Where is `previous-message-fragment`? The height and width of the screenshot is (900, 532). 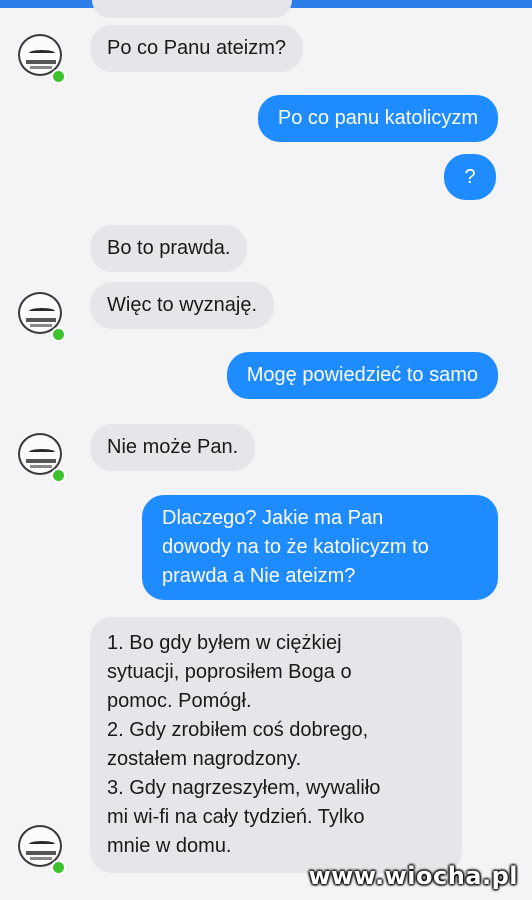
previous-message-fragment is located at coordinates (192, 9).